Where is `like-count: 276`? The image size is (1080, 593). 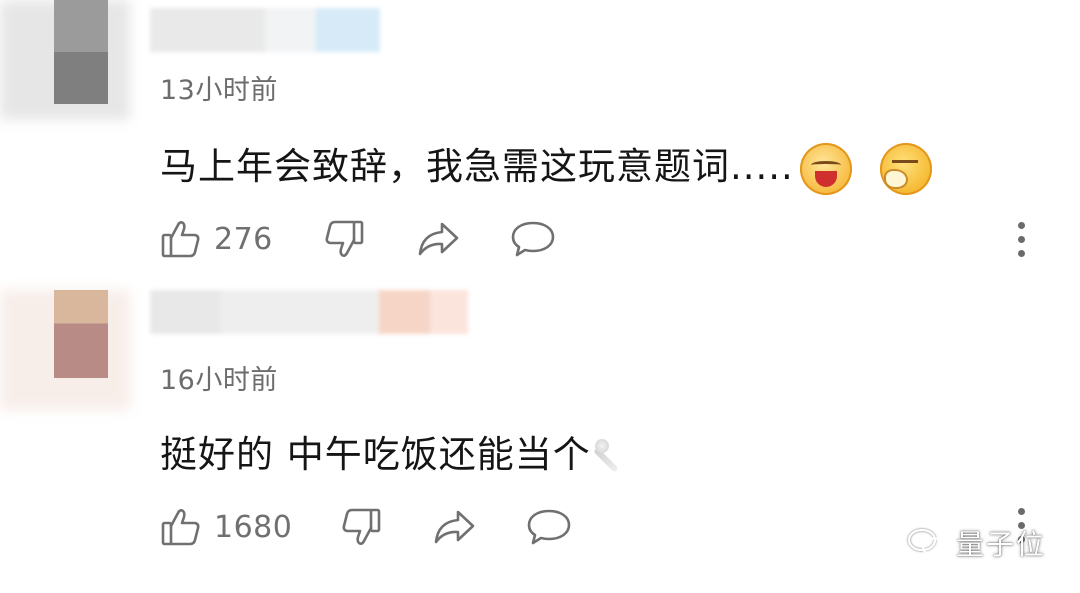
like-count: 276 is located at coordinates (243, 239).